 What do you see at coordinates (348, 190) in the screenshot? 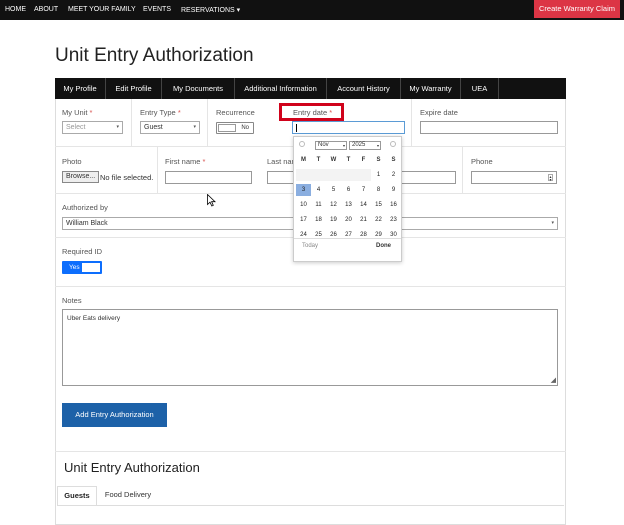
I see `calendar-day: 6` at bounding box center [348, 190].